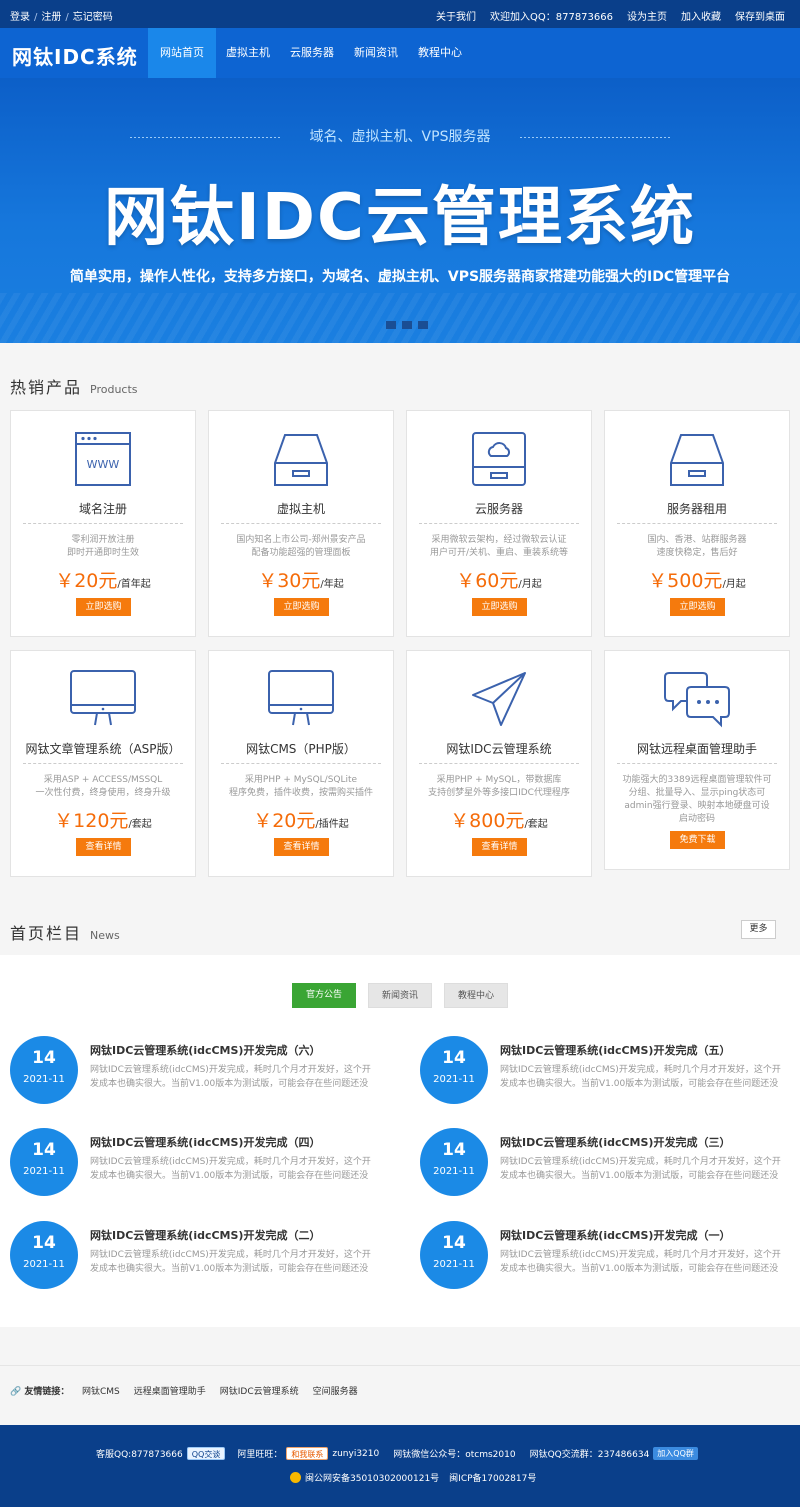 The height and width of the screenshot is (1507, 800). I want to click on save-desktop-link: 保存到桌面, so click(760, 15).